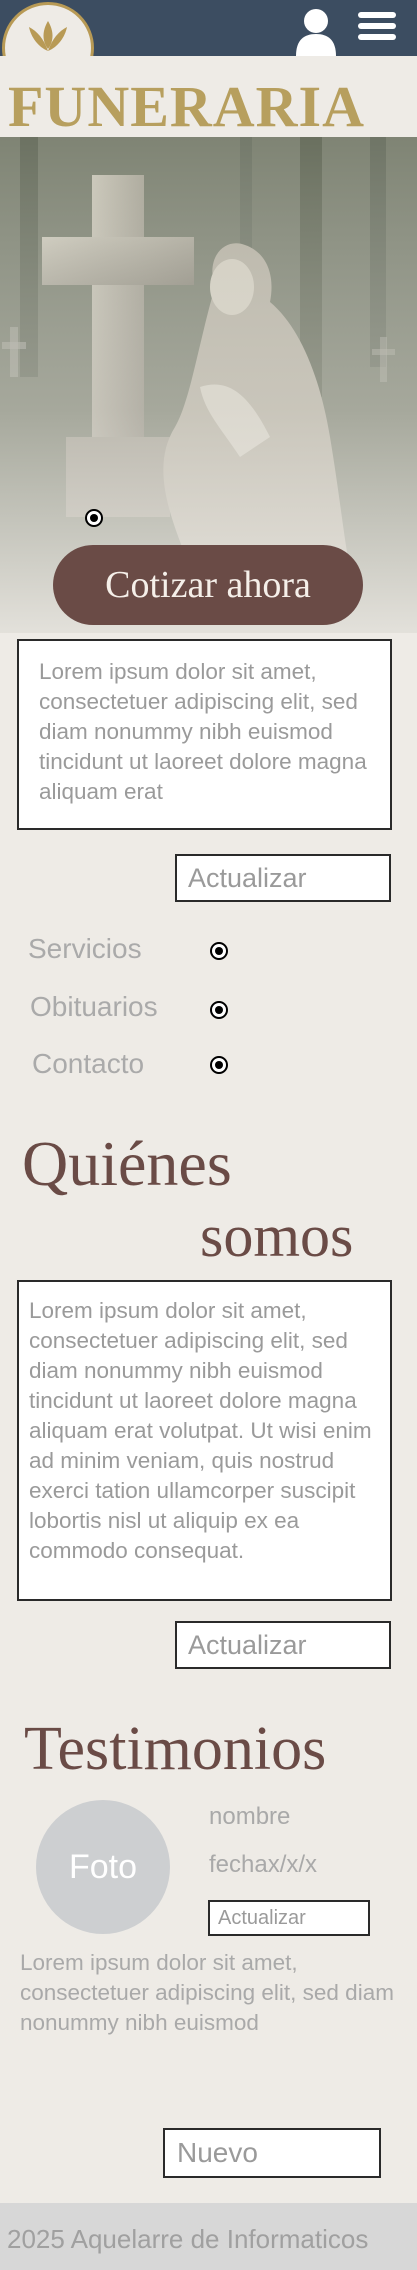 The height and width of the screenshot is (2270, 417). What do you see at coordinates (272, 2153) in the screenshot?
I see `new-testimonial-button: Nuevo` at bounding box center [272, 2153].